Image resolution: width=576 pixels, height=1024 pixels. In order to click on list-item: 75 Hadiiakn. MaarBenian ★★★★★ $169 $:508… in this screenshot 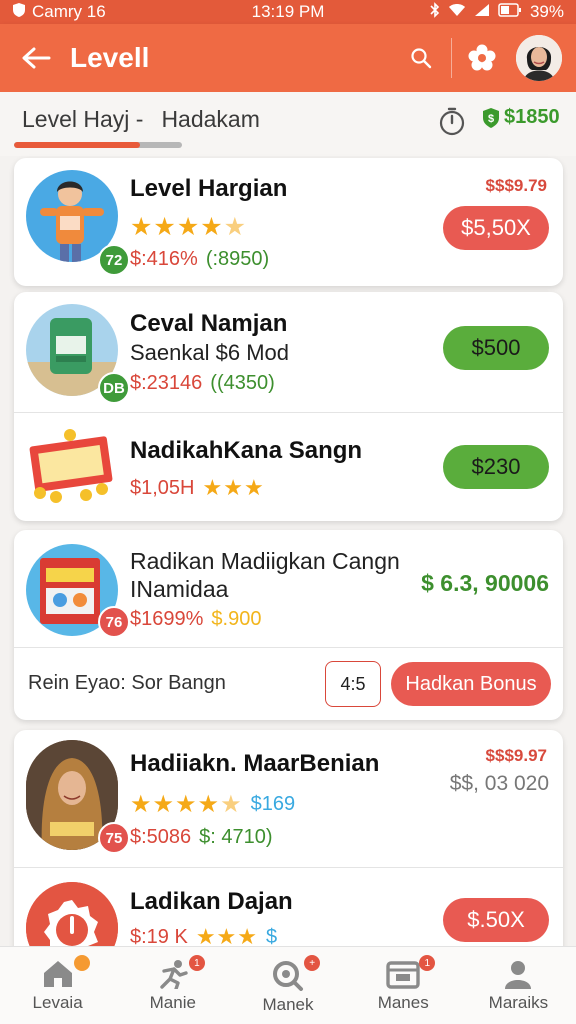, I will do `click(288, 799)`.